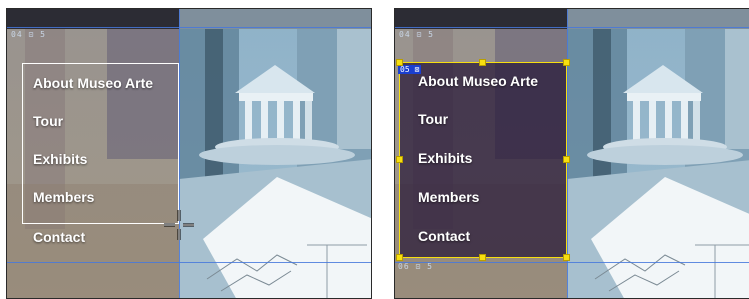 The height and width of the screenshot is (299, 749). What do you see at coordinates (566, 257) in the screenshot?
I see `resize-handle-bottom-right` at bounding box center [566, 257].